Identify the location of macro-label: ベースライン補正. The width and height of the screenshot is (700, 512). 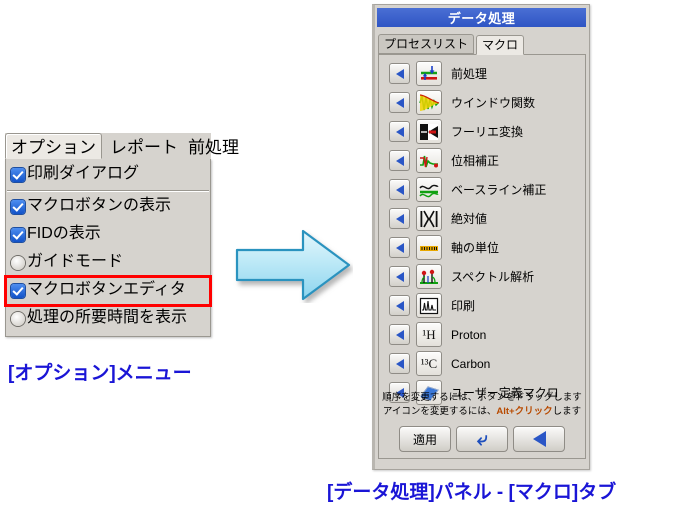
(499, 189).